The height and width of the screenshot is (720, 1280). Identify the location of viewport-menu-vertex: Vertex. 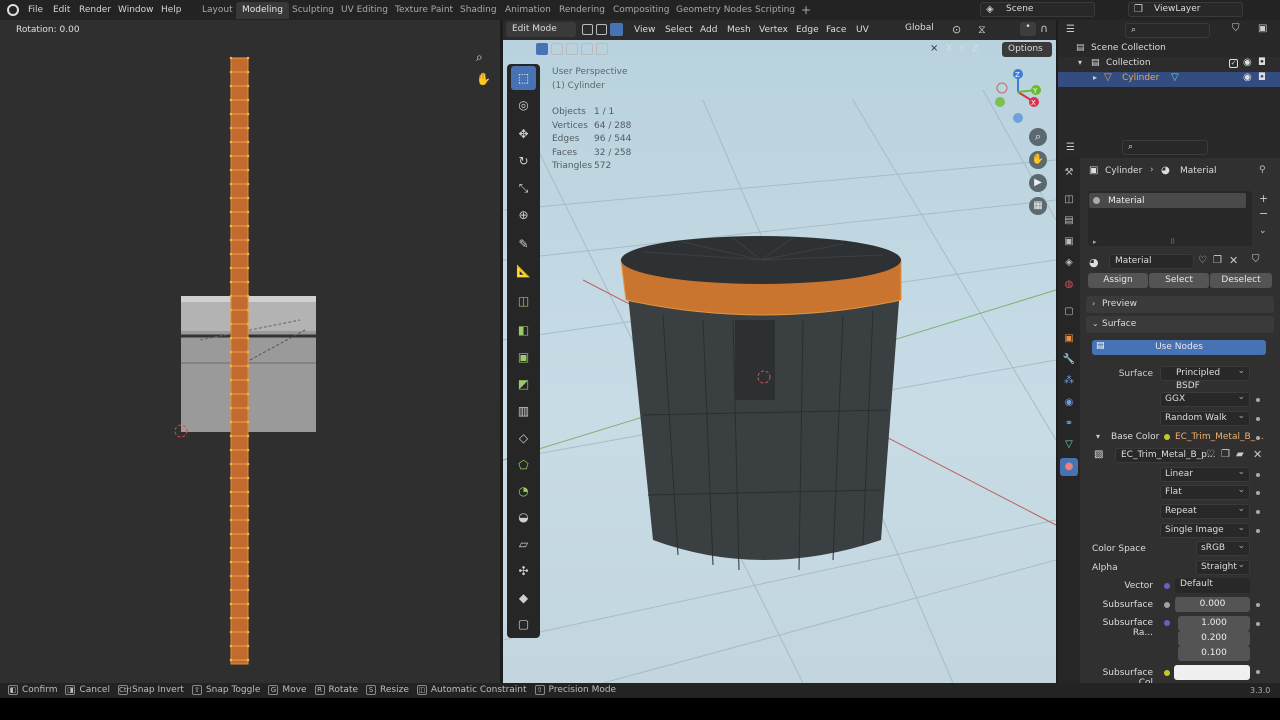
(773, 30).